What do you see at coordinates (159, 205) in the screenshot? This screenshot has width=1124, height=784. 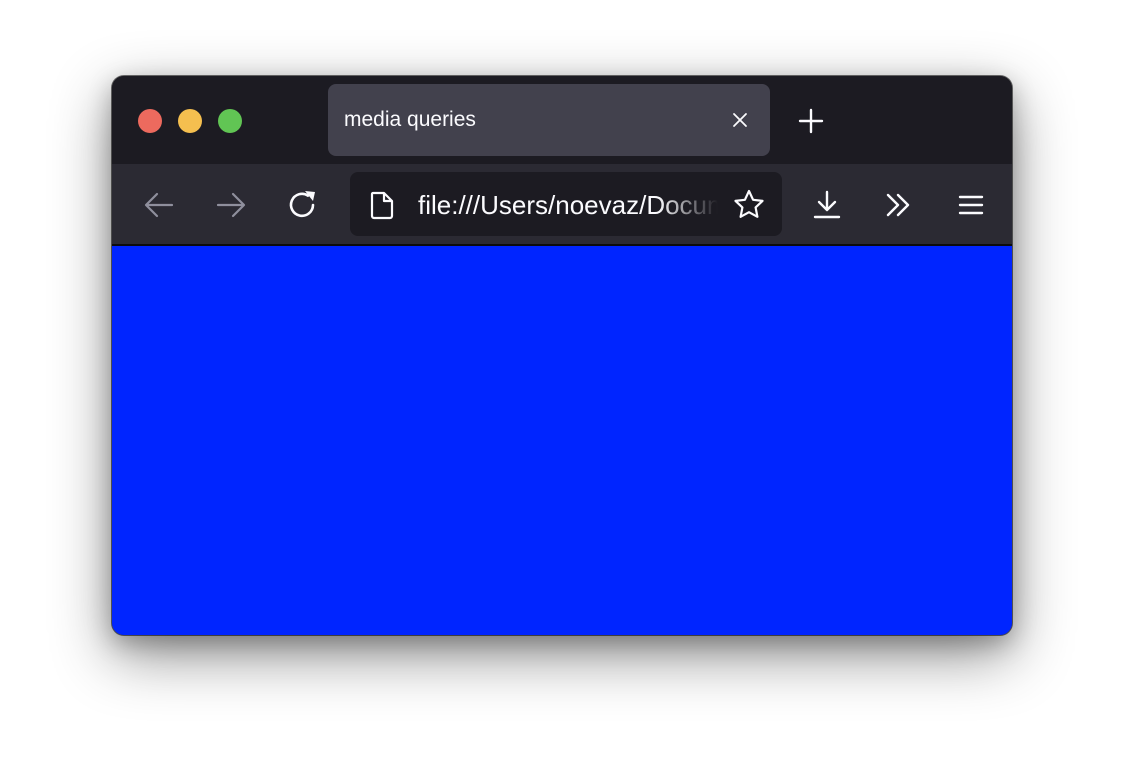 I see `arrow-left-icon` at bounding box center [159, 205].